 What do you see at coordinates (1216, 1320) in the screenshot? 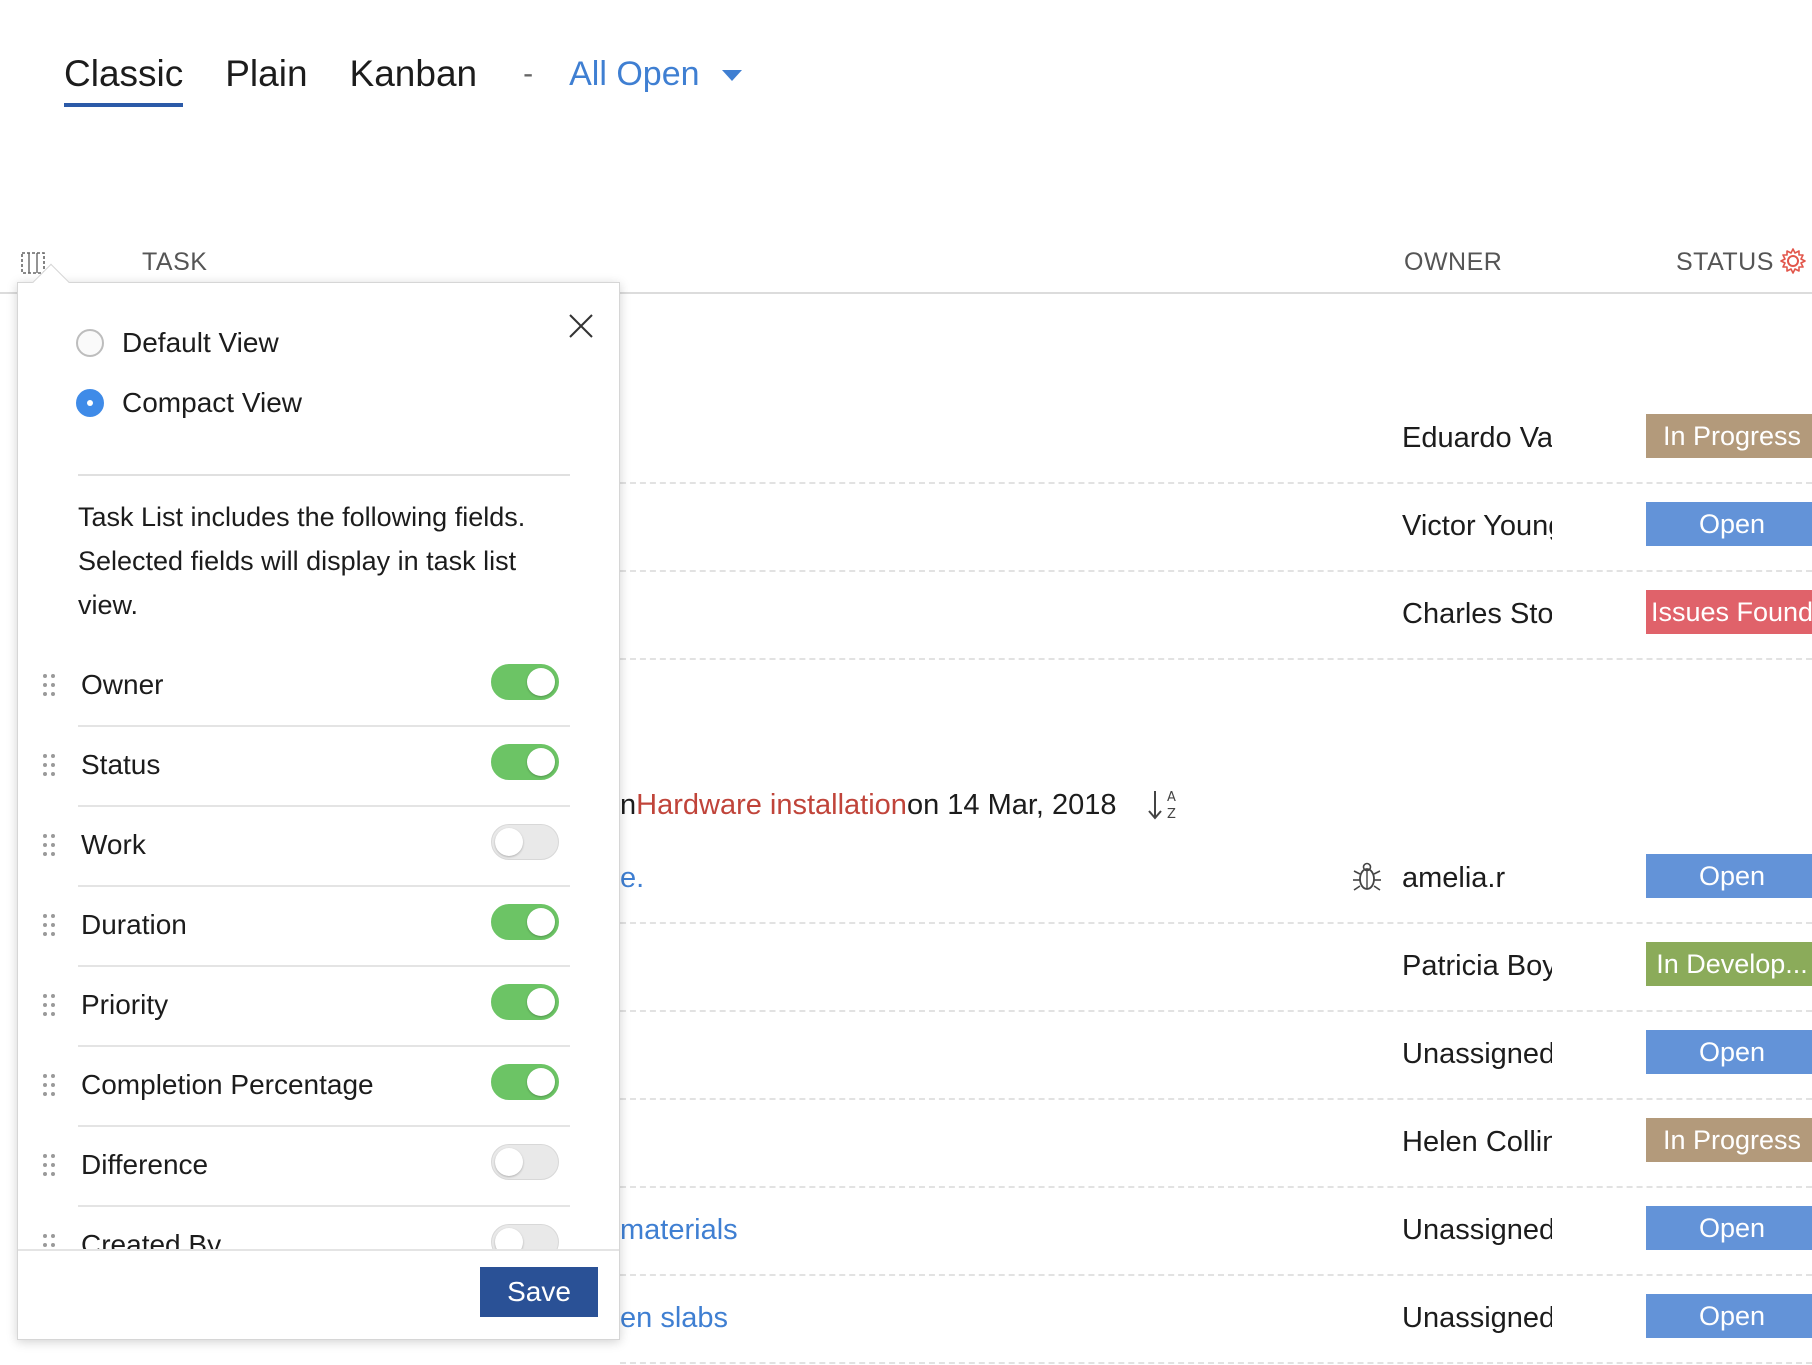
I see `table-row: en slabs Unassigned Open` at bounding box center [1216, 1320].